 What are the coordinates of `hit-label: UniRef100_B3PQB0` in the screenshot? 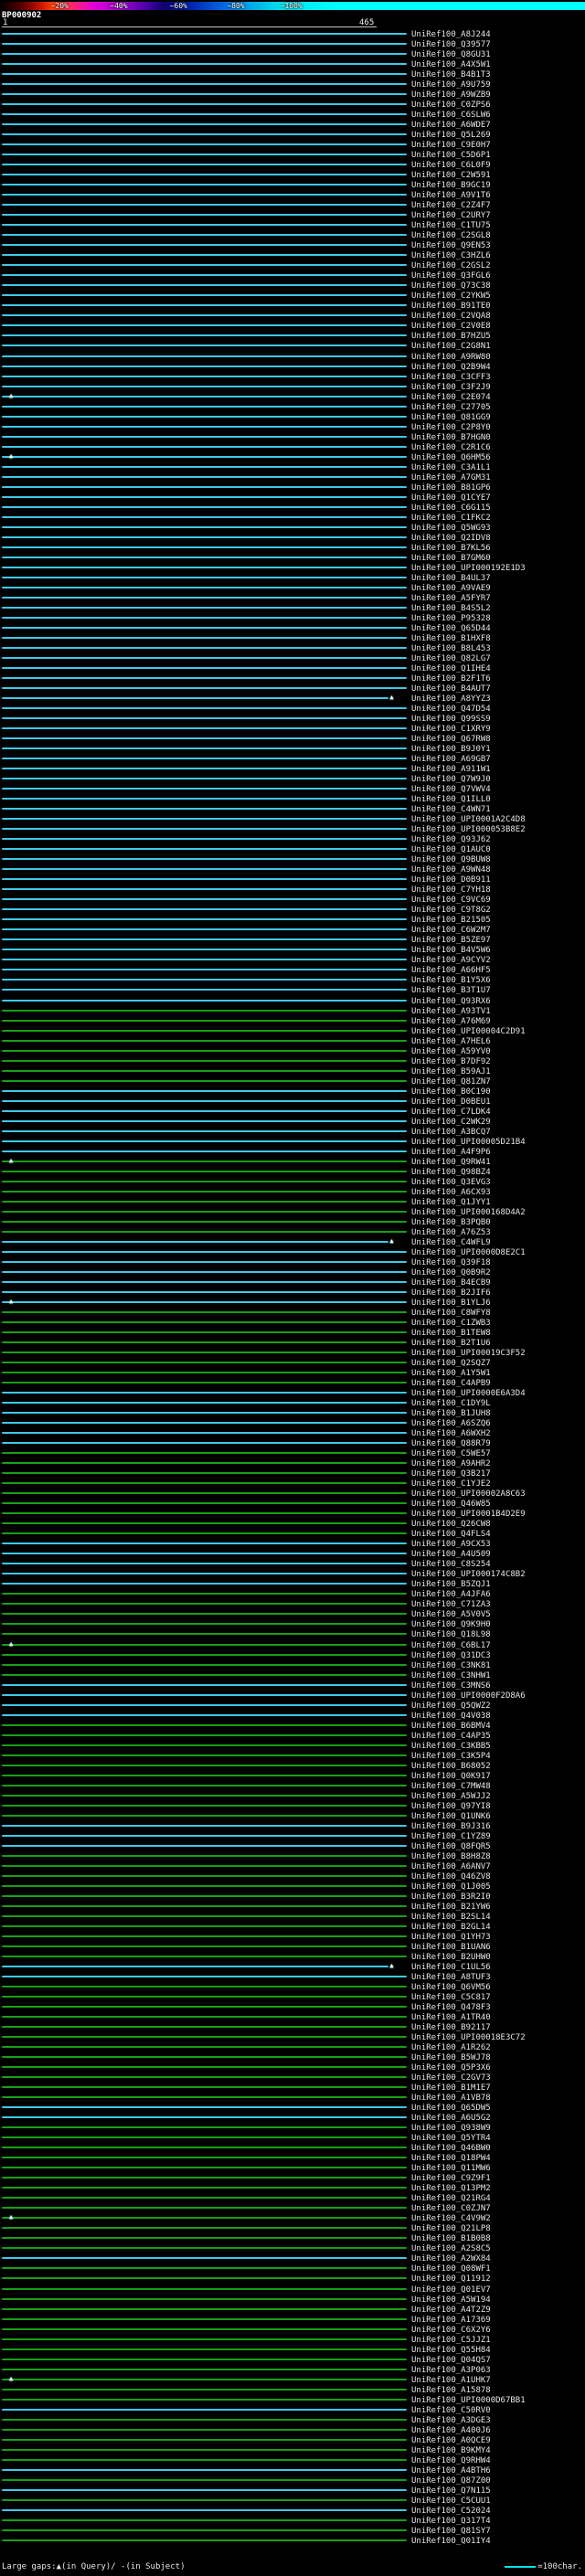 It's located at (451, 1222).